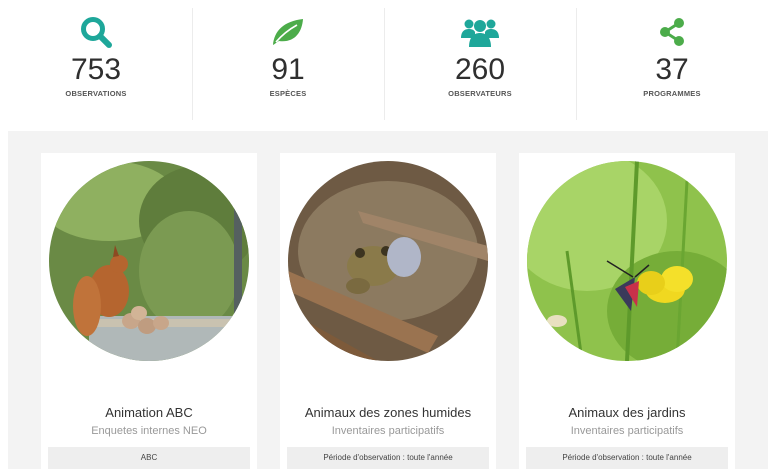 The width and height of the screenshot is (768, 469). What do you see at coordinates (288, 69) in the screenshot?
I see `stat-value: 91` at bounding box center [288, 69].